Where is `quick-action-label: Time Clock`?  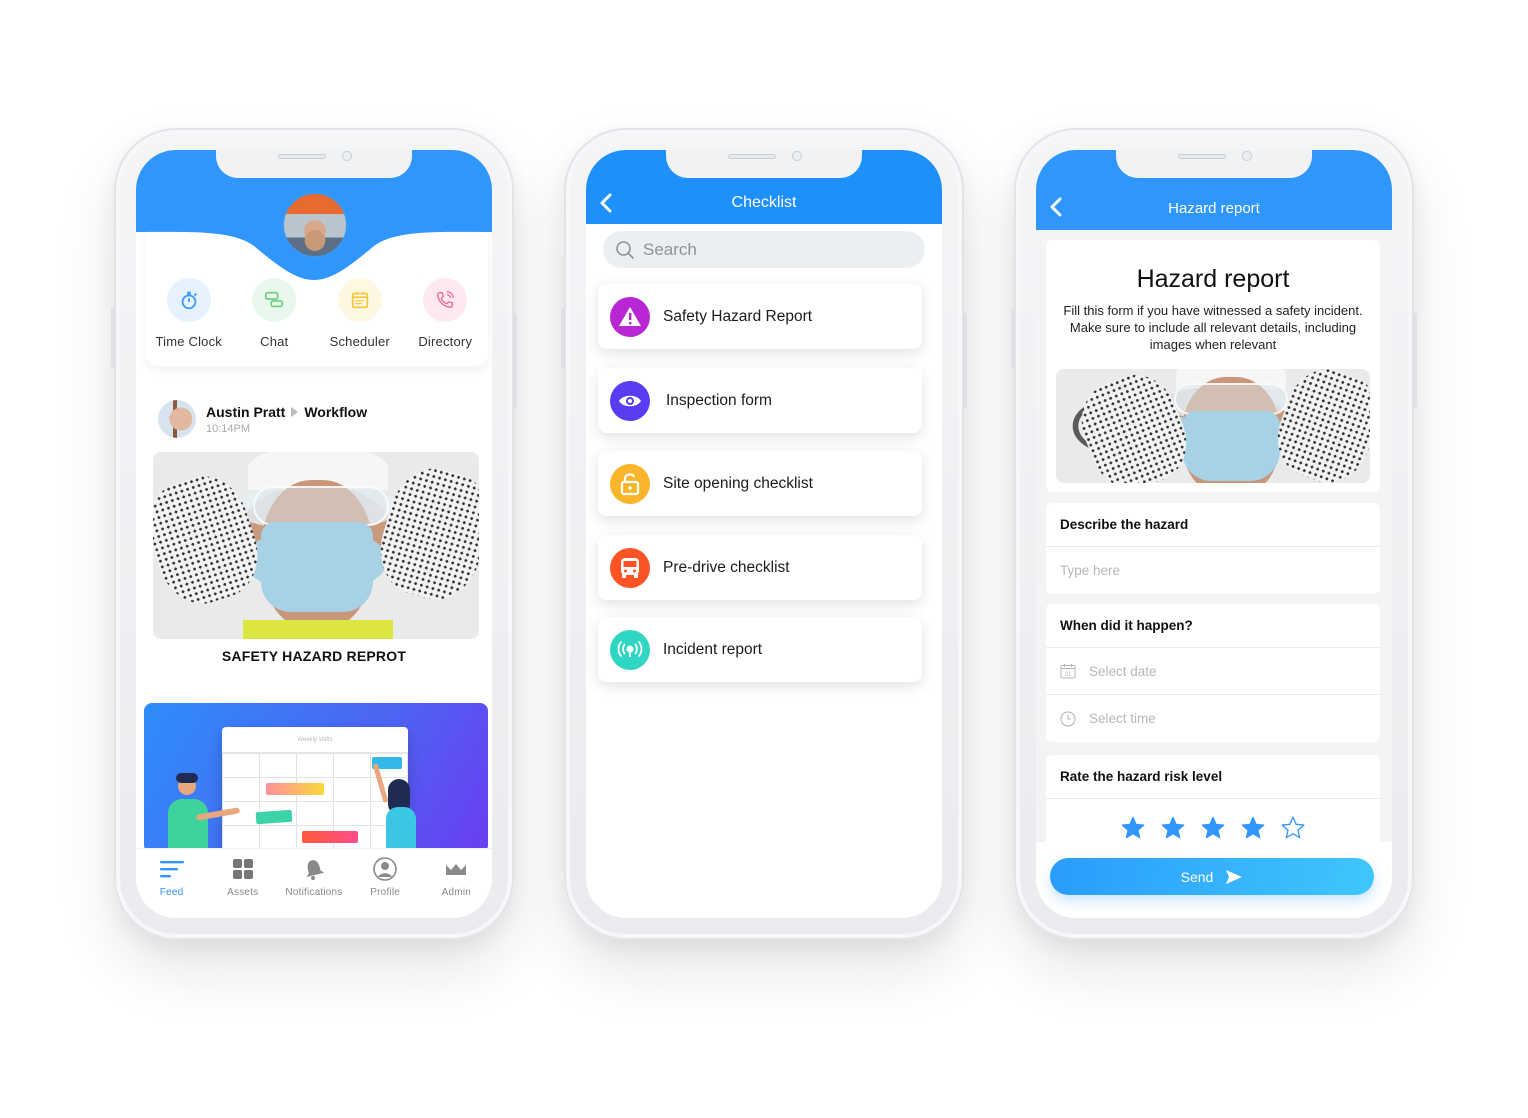 quick-action-label: Time Clock is located at coordinates (189, 341).